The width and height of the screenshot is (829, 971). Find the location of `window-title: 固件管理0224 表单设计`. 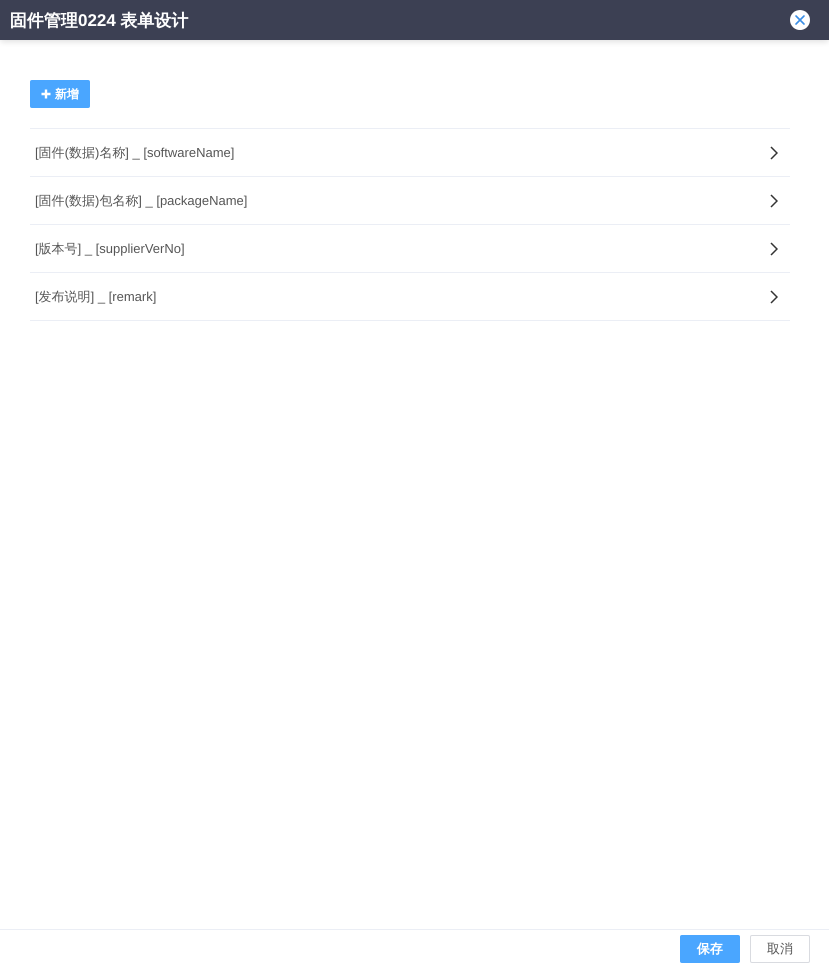

window-title: 固件管理0224 表单设计 is located at coordinates (99, 21).